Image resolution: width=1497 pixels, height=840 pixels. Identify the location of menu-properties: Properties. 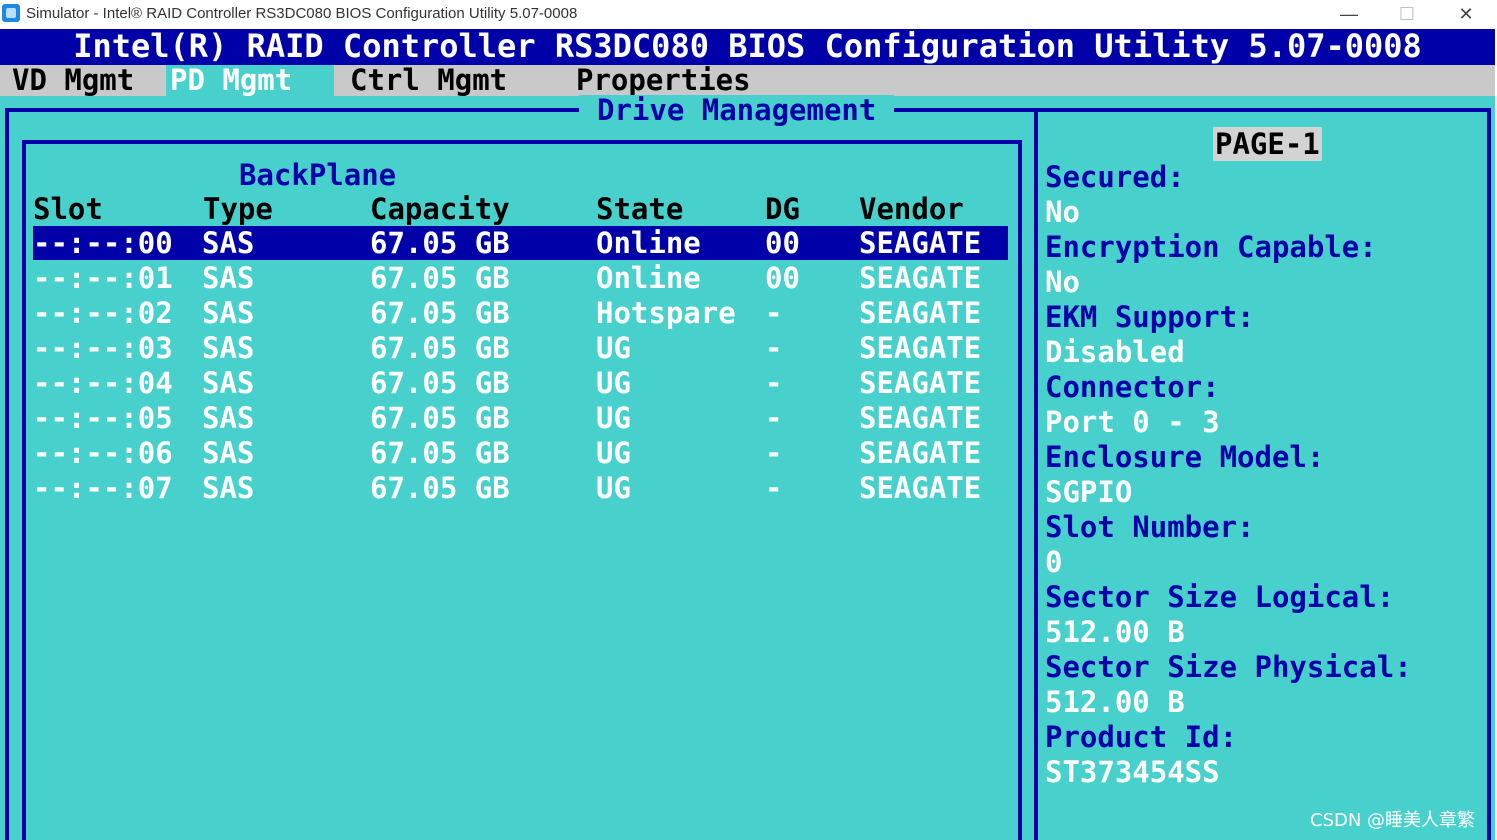
(663, 80).